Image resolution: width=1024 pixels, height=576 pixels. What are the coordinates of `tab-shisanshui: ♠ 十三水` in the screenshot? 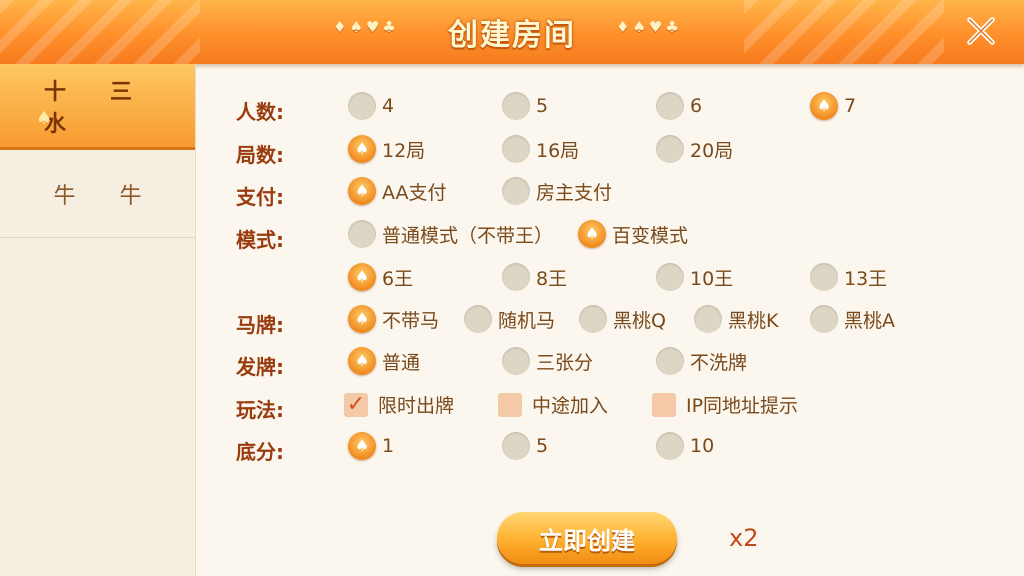 It's located at (97, 107).